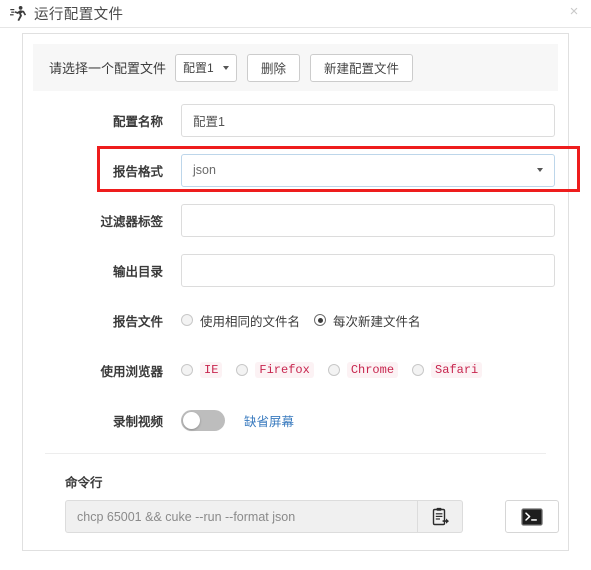 Image resolution: width=591 pixels, height=570 pixels. What do you see at coordinates (137, 321) in the screenshot?
I see `label-report-file: 报告文件` at bounding box center [137, 321].